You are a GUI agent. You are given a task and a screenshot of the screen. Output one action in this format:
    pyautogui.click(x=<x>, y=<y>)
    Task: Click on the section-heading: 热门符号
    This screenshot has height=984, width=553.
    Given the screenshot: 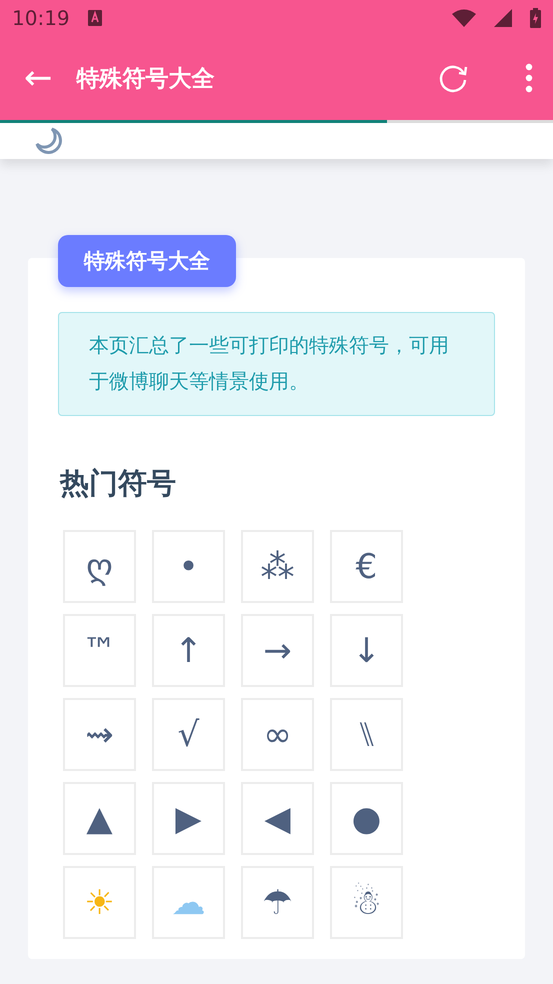 What is the action you would take?
    pyautogui.click(x=118, y=483)
    